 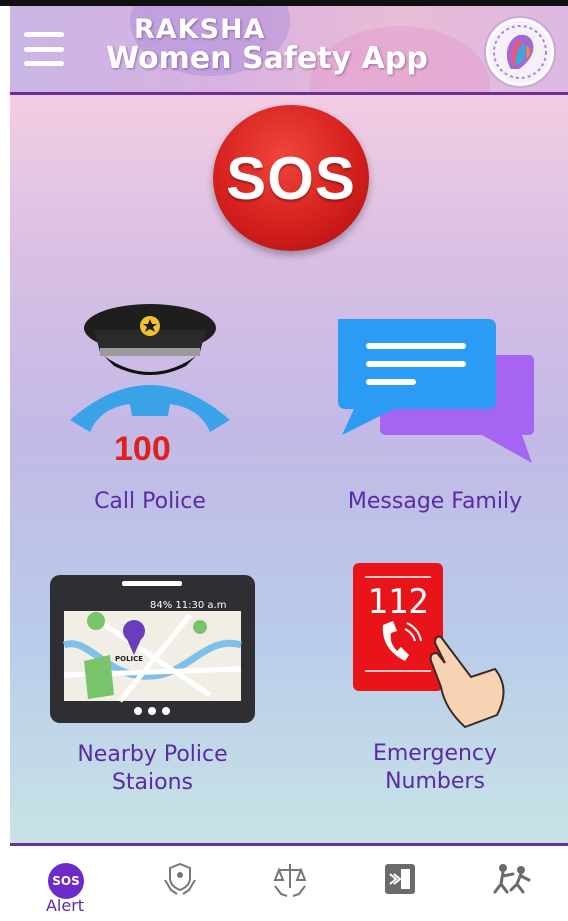 I want to click on call-police-tile: 100 Call Police, so click(x=150, y=410).